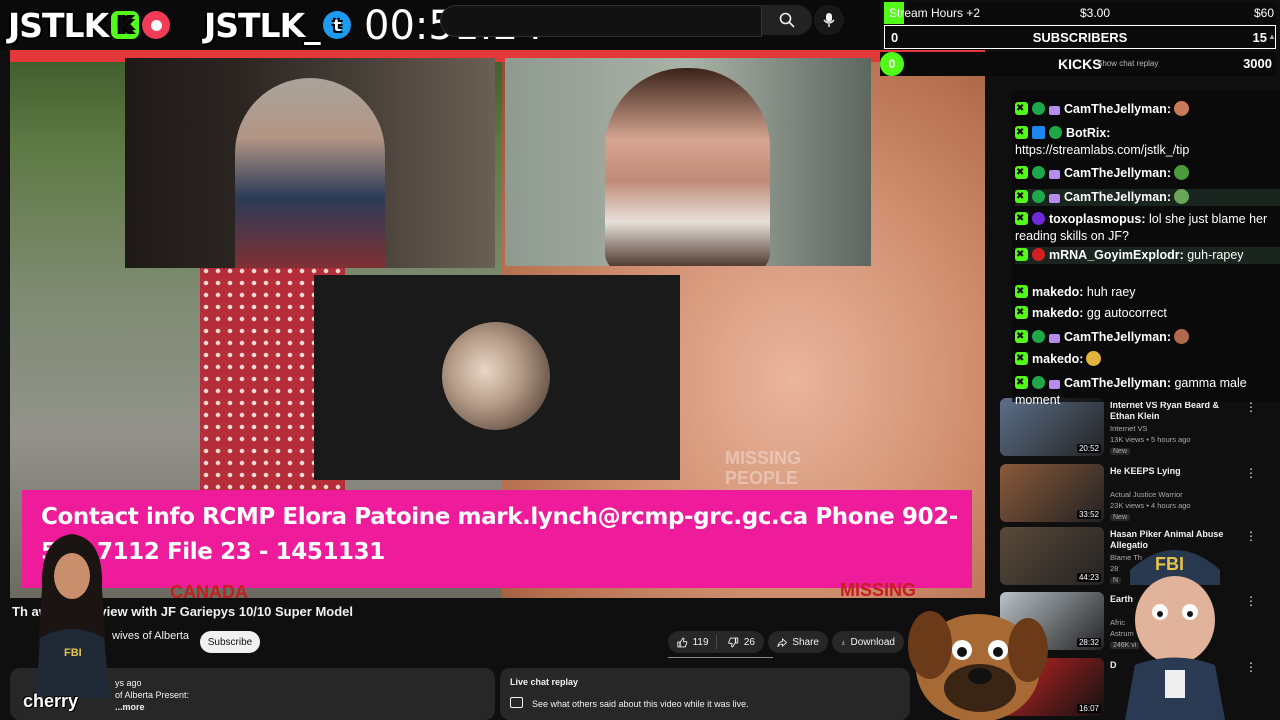  I want to click on verified-badge-icon, so click(1055, 132).